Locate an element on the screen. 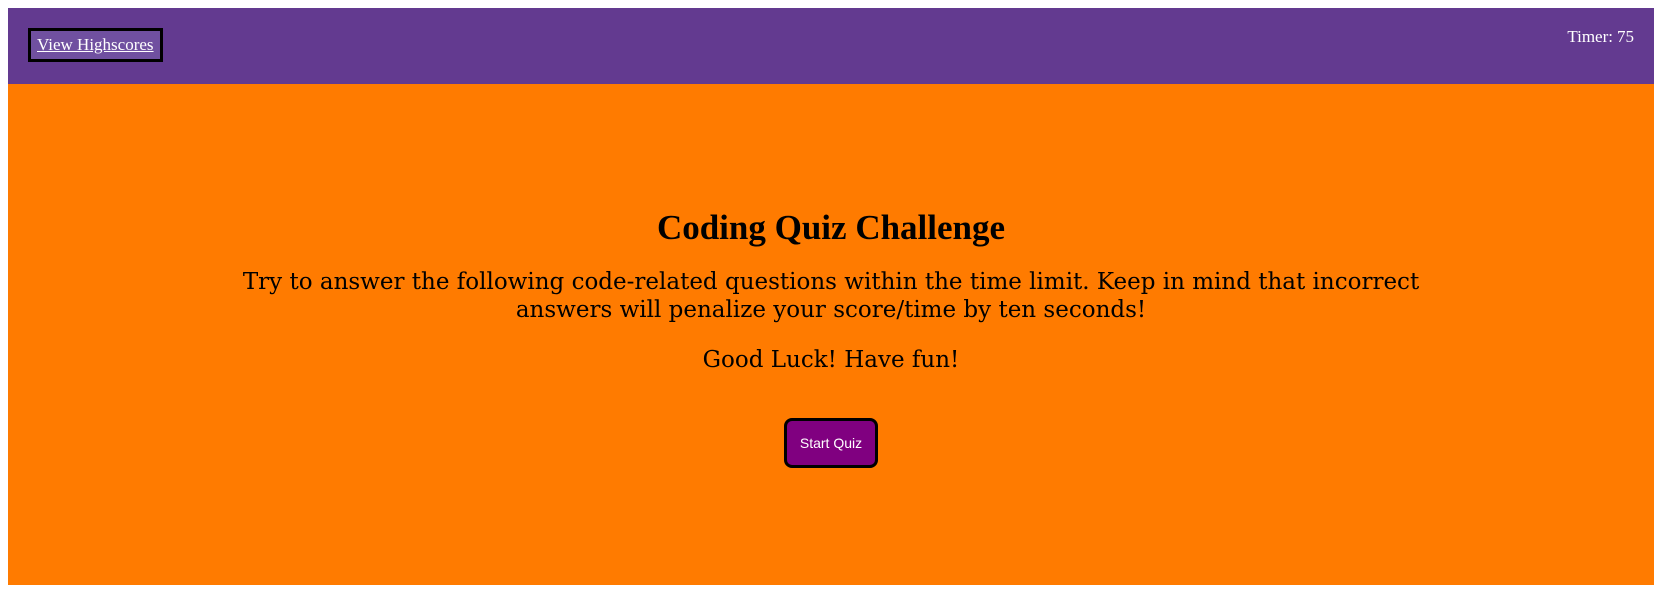  timer-label: Timer: is located at coordinates (1590, 36).